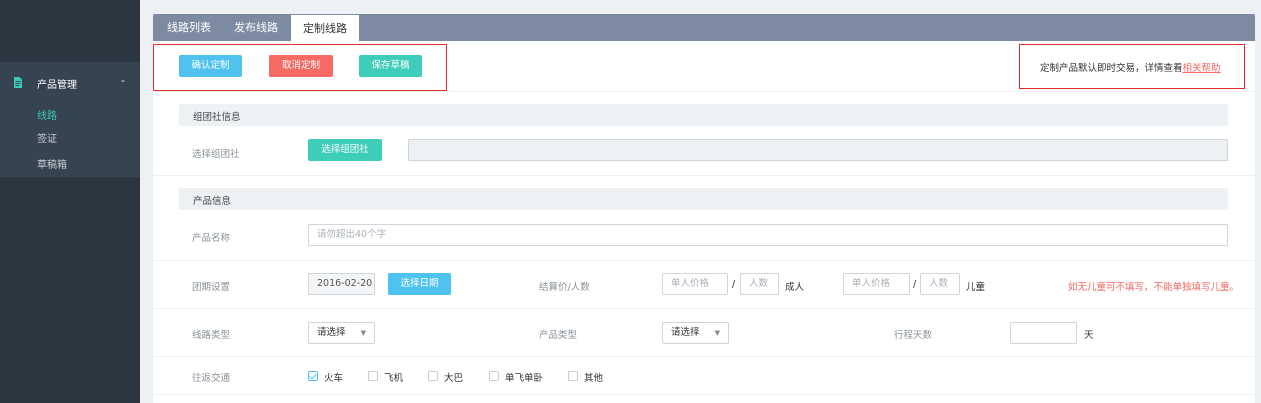 This screenshot has height=403, width=1261. Describe the element at coordinates (212, 201) in the screenshot. I see `section-title: 产品信息` at that location.